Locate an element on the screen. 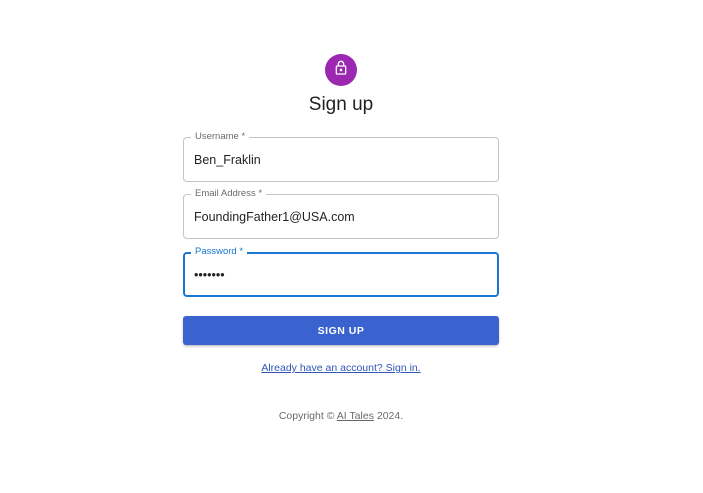 The image size is (703, 493). copyright-suffix: 2024. is located at coordinates (388, 416).